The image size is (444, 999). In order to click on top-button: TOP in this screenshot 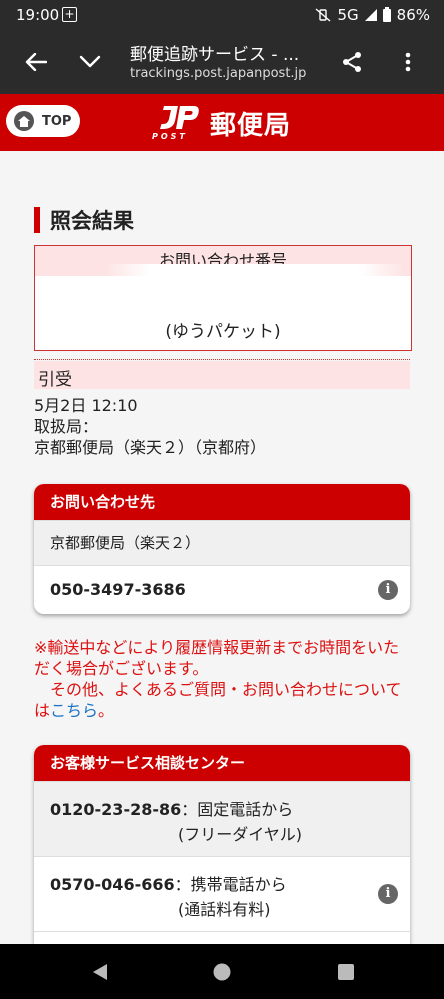, I will do `click(43, 121)`.